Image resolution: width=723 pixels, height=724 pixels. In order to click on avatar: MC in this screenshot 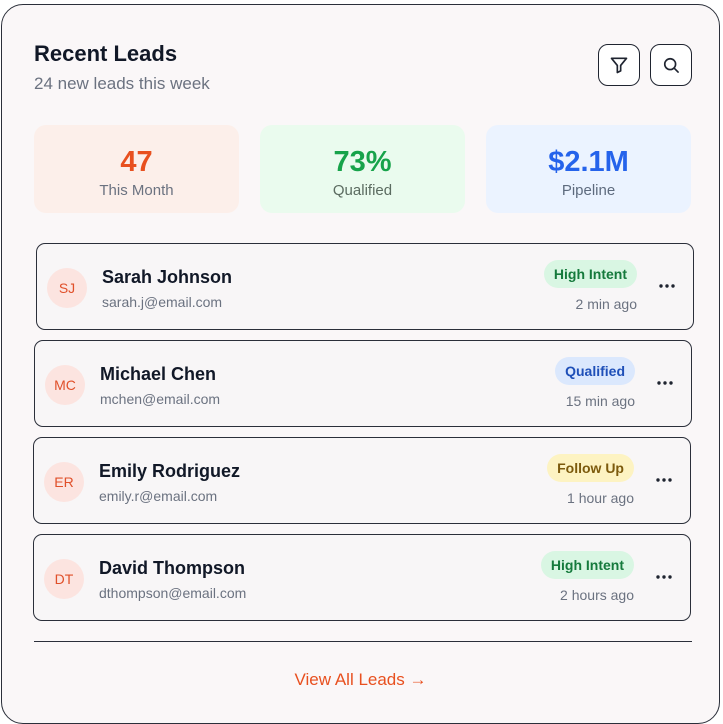, I will do `click(65, 385)`.